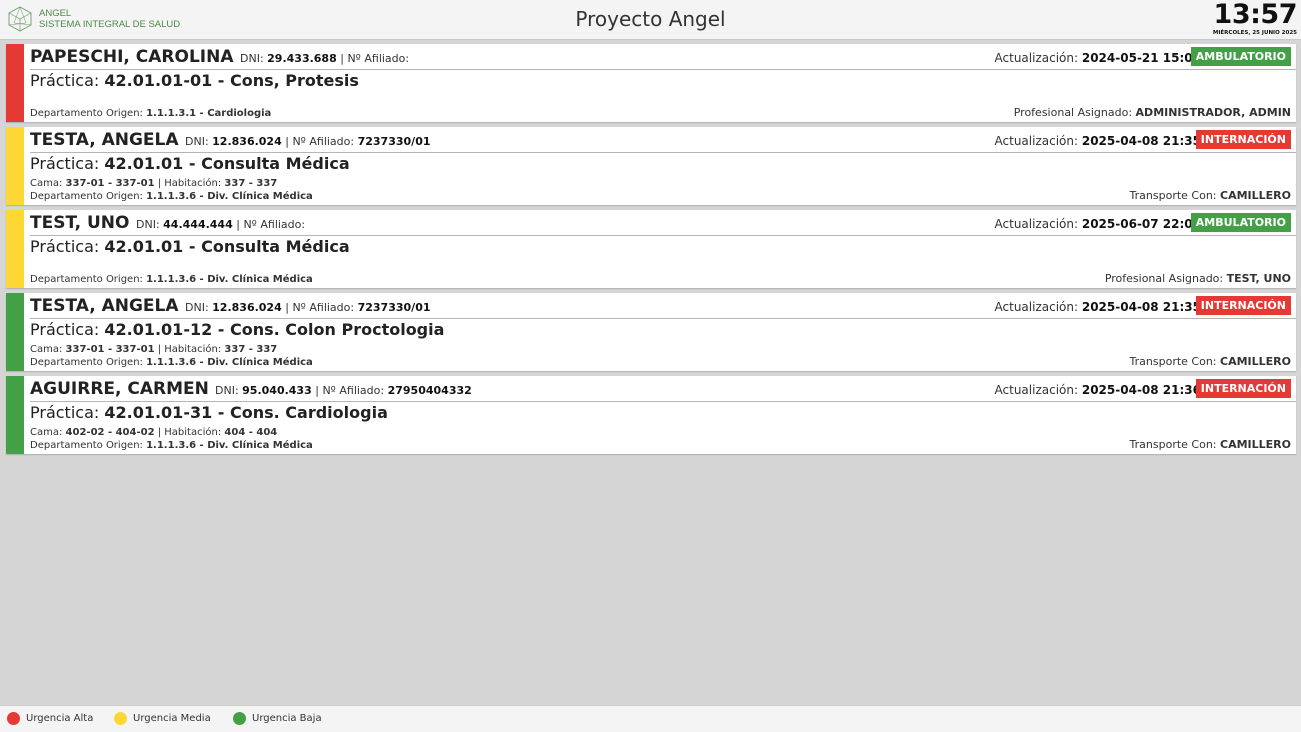 The height and width of the screenshot is (732, 1301). Describe the element at coordinates (1098, 224) in the screenshot. I see `update-info: Actualización: 2025-06-07 22:05` at that location.